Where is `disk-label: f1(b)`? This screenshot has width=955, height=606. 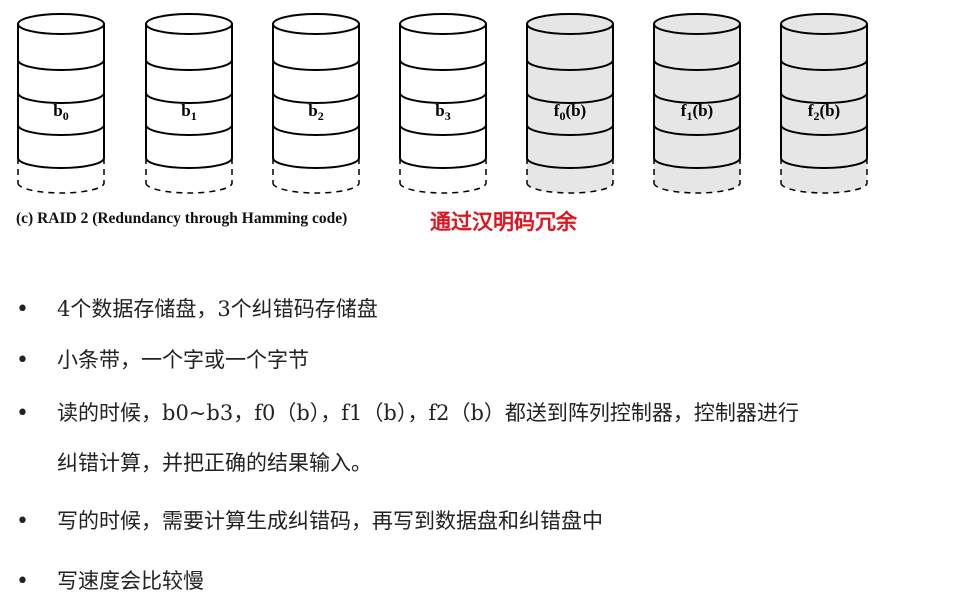
disk-label: f1(b) is located at coordinates (697, 112).